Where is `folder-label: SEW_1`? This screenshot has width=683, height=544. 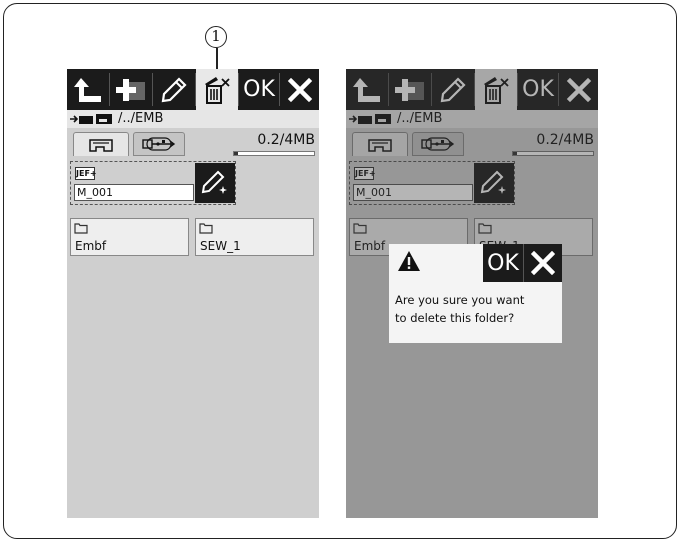
folder-label: SEW_1 is located at coordinates (220, 246).